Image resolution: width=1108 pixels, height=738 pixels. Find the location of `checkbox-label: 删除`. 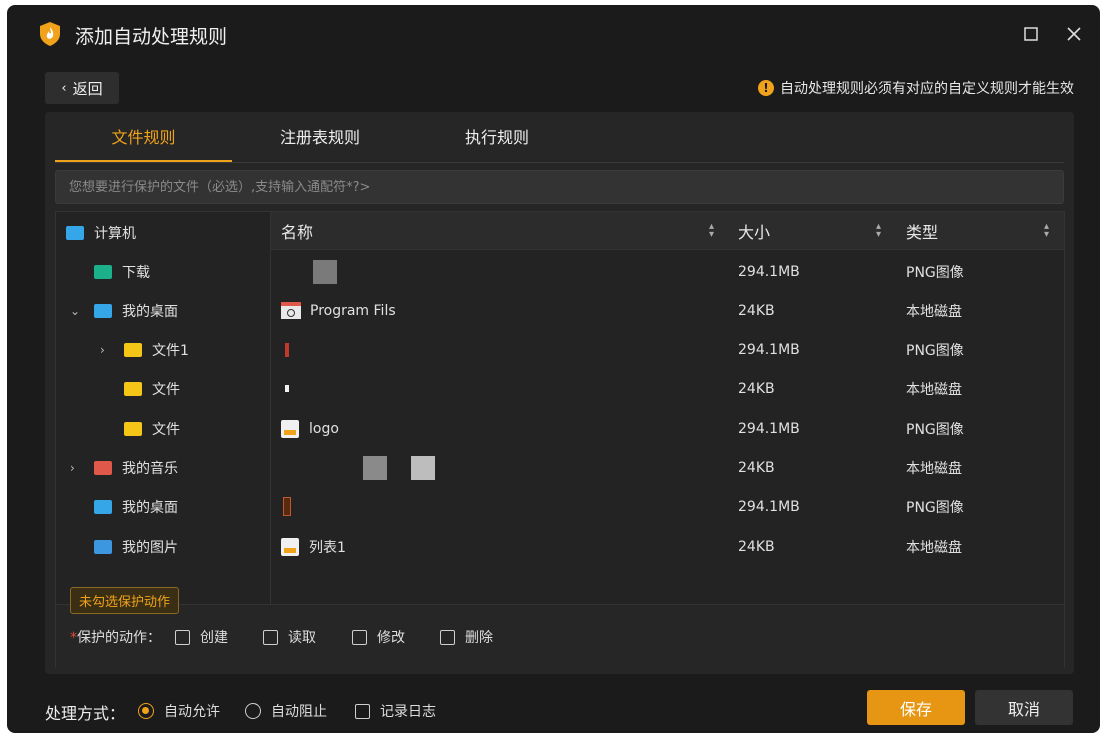

checkbox-label: 删除 is located at coordinates (479, 638).